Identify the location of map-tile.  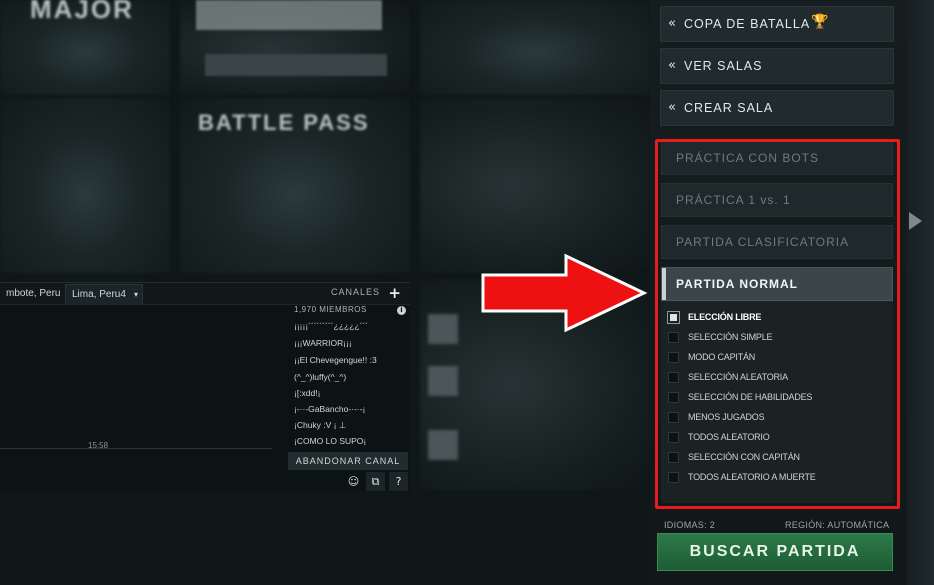
(535, 185).